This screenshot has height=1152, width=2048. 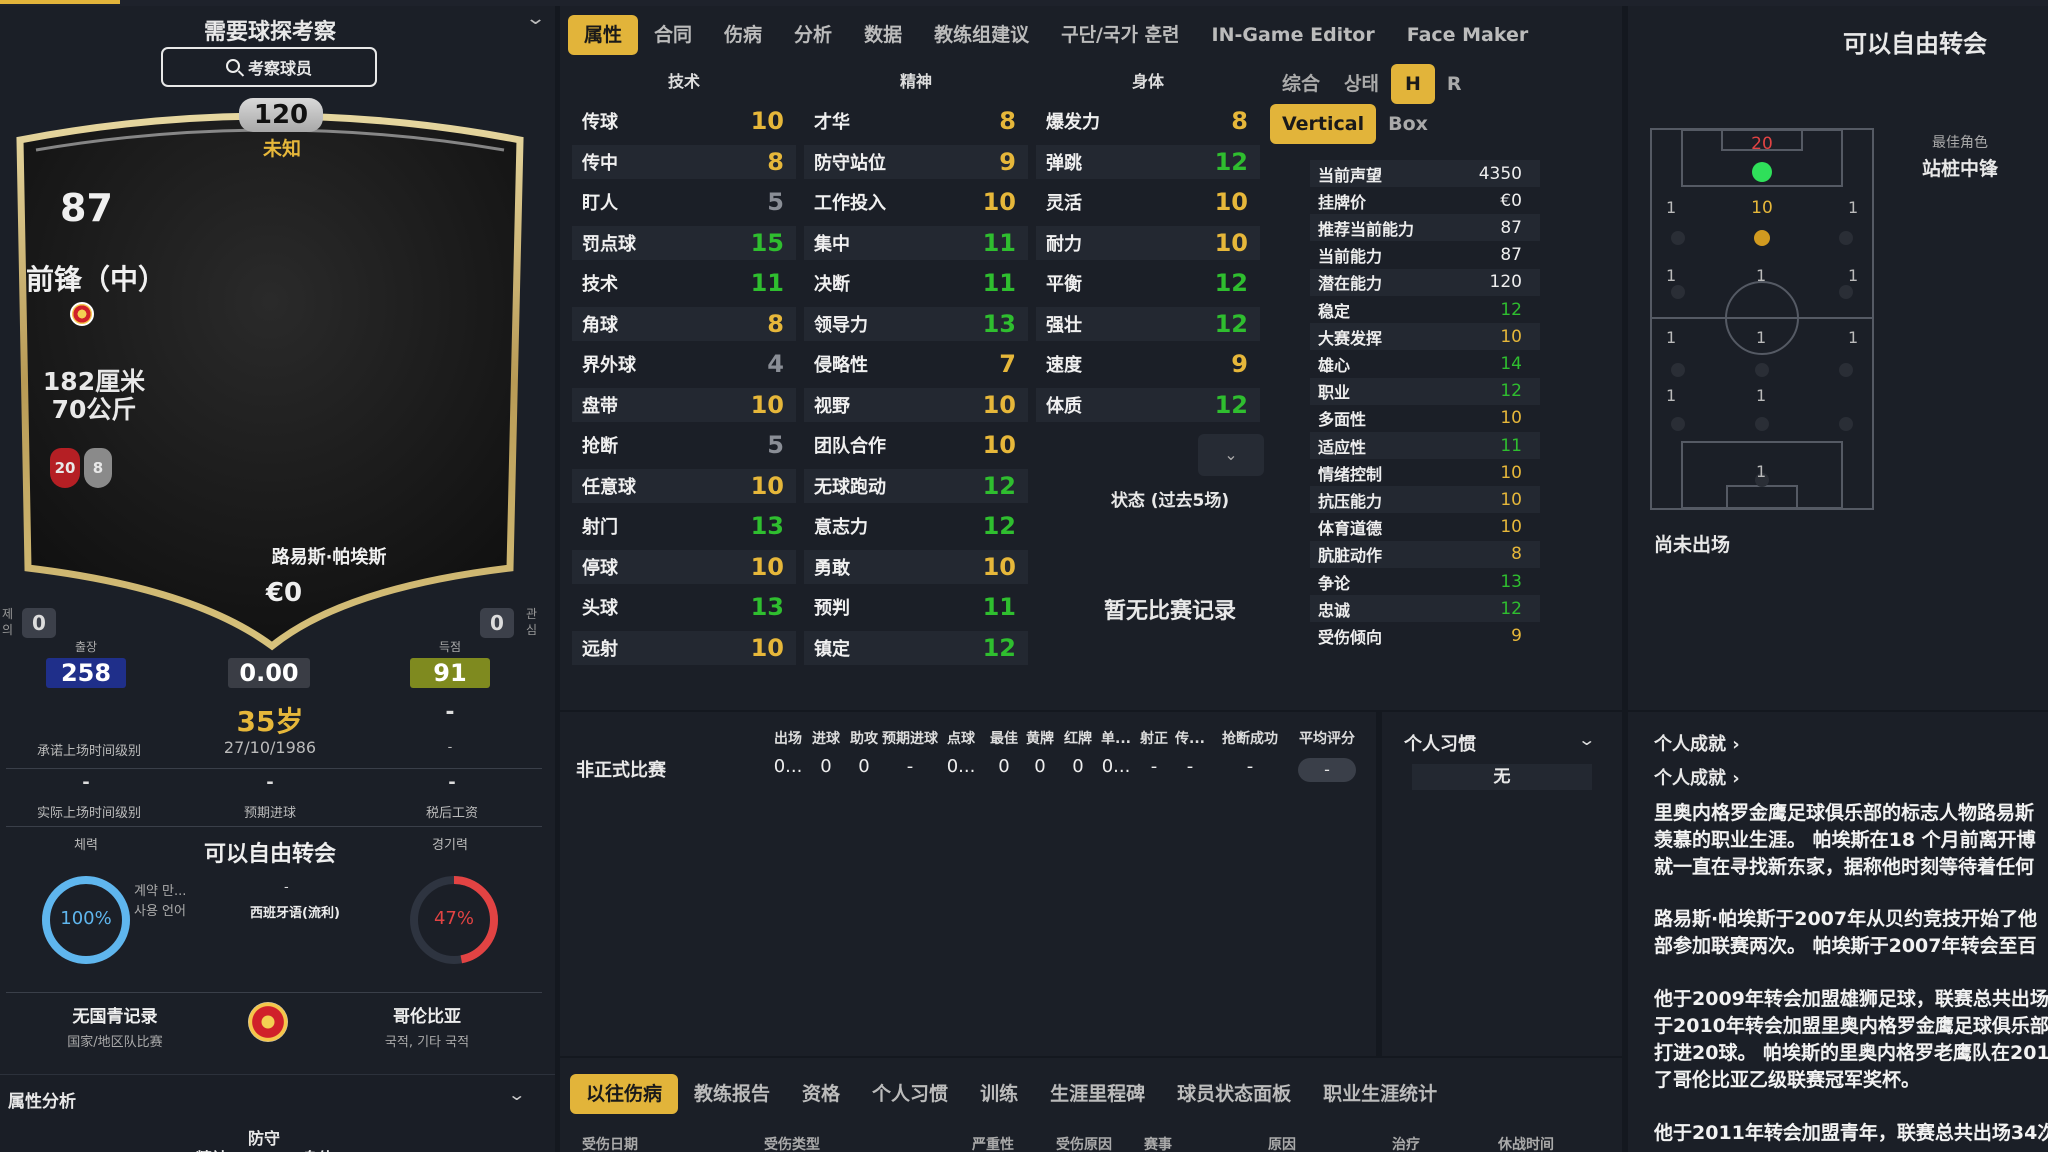 What do you see at coordinates (684, 566) in the screenshot?
I see `technical-attribute-row: 停球 10` at bounding box center [684, 566].